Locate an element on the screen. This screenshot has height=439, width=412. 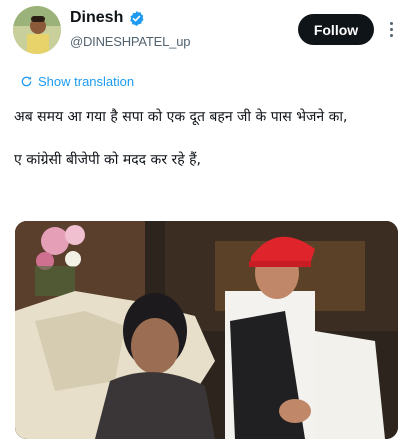
more-vertical-icon is located at coordinates (391, 29).